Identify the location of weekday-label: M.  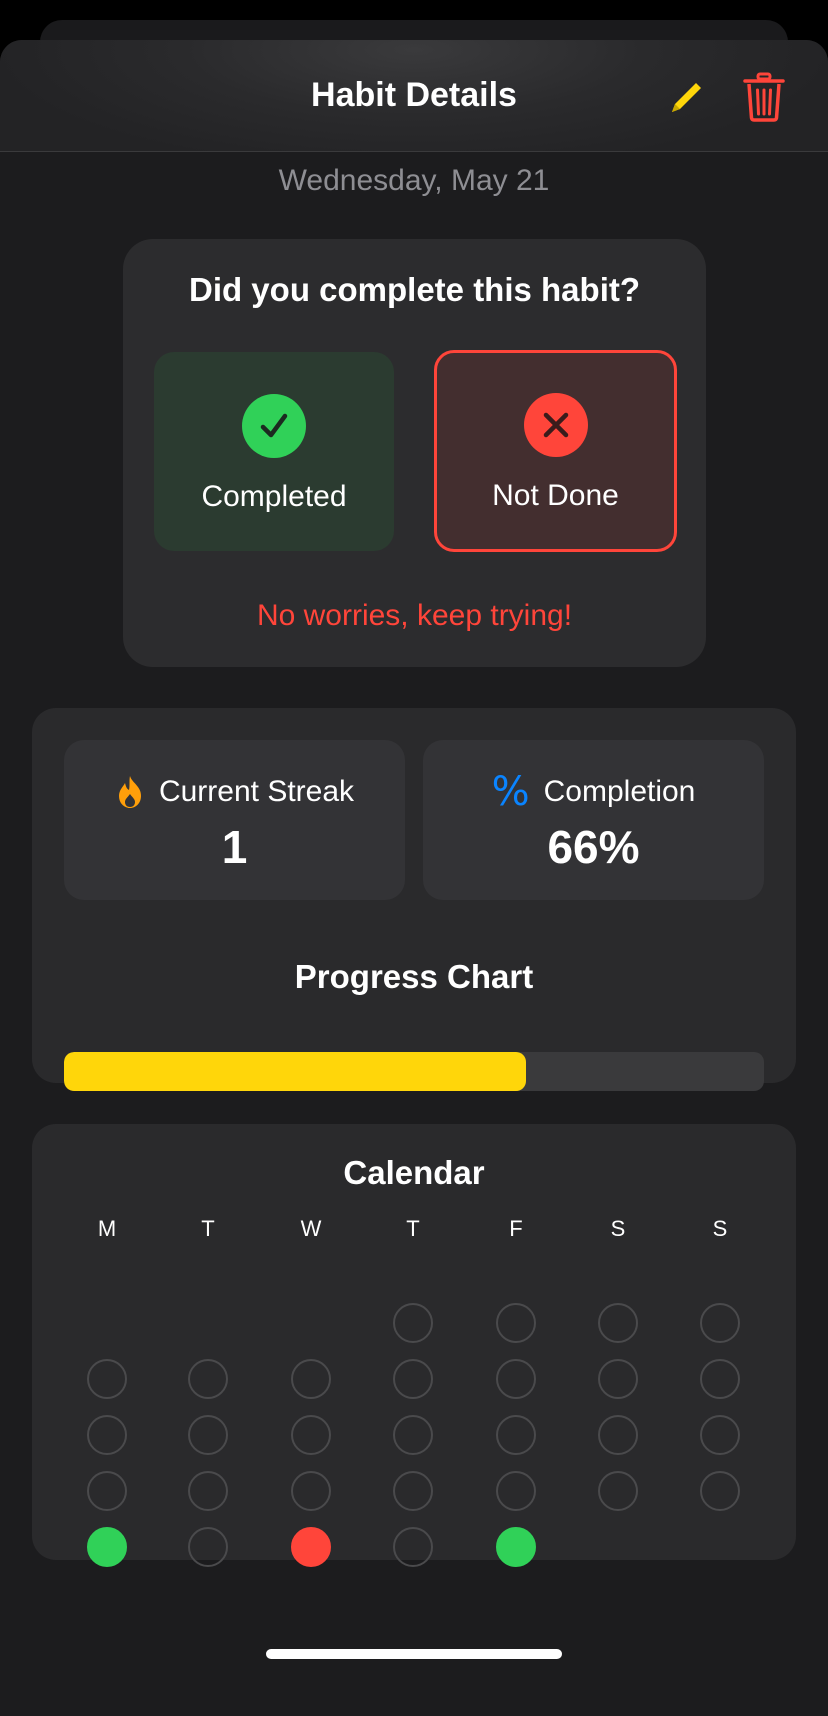
(107, 1228).